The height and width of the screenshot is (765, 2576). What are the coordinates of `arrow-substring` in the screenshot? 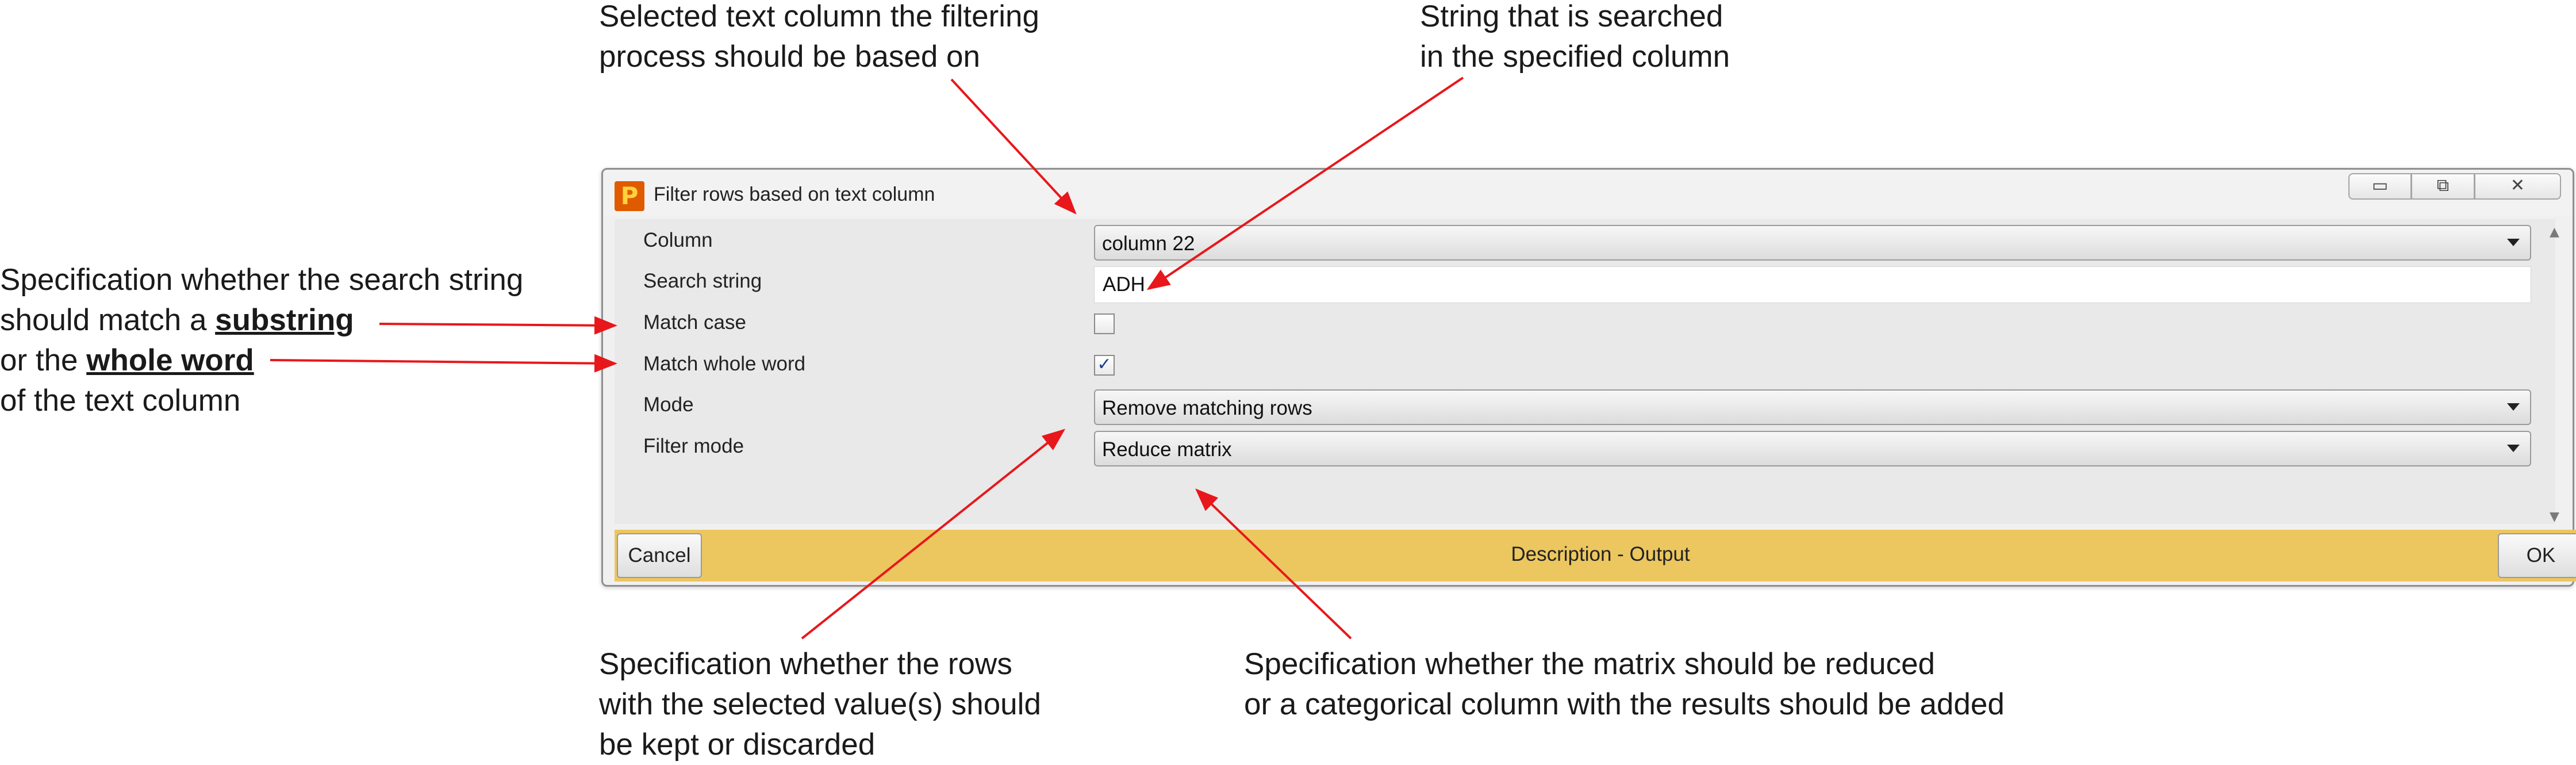 It's located at (498, 325).